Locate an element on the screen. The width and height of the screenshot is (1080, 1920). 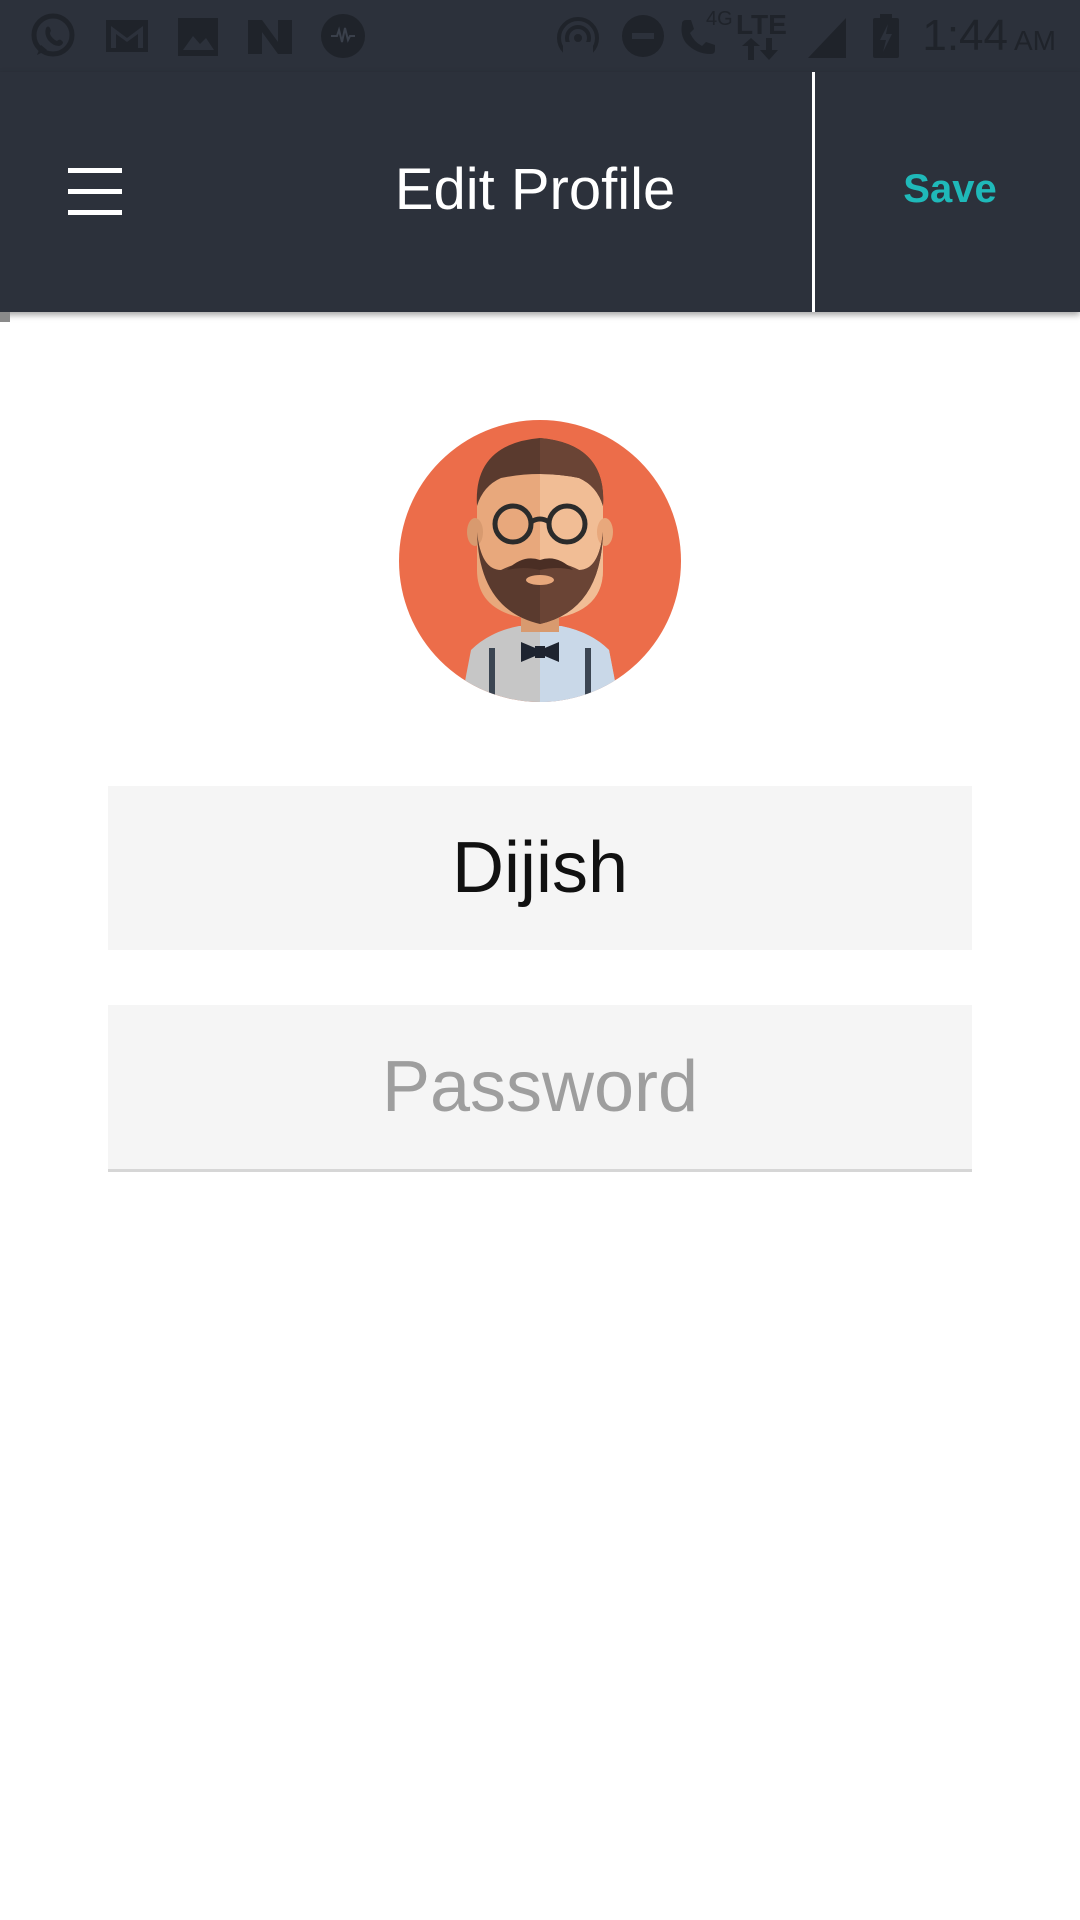
status-time-value: 1:44 is located at coordinates (965, 35).